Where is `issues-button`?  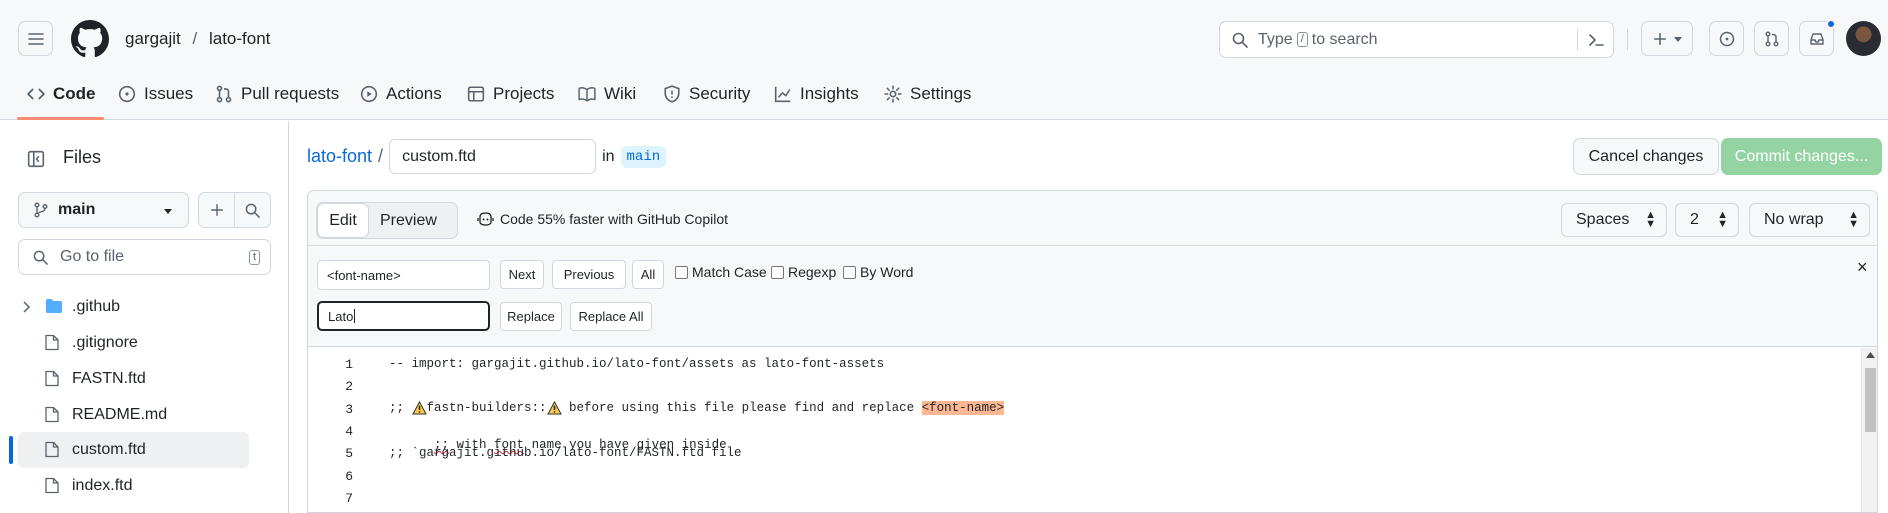 issues-button is located at coordinates (1726, 38).